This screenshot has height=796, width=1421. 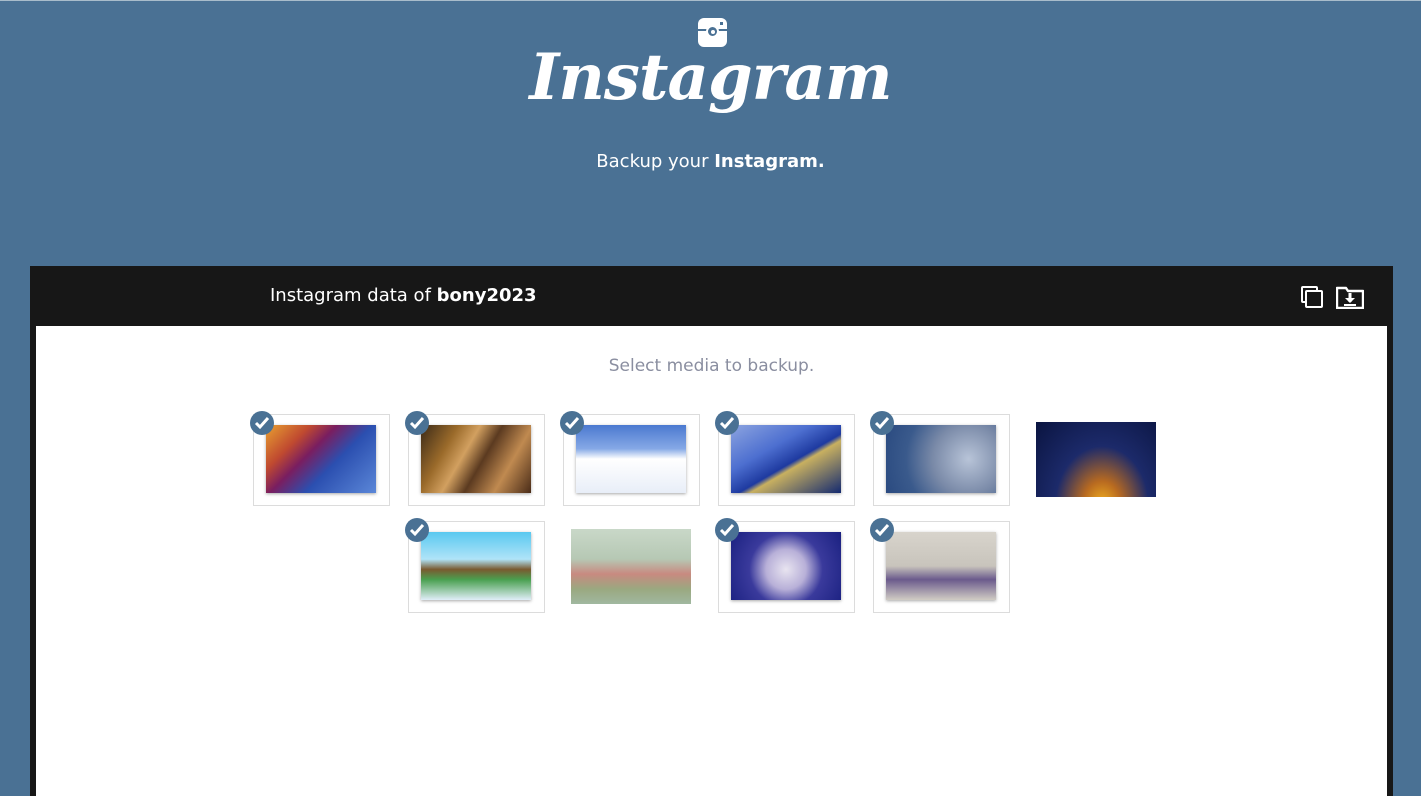 I want to click on download-folder-icon, so click(x=1350, y=298).